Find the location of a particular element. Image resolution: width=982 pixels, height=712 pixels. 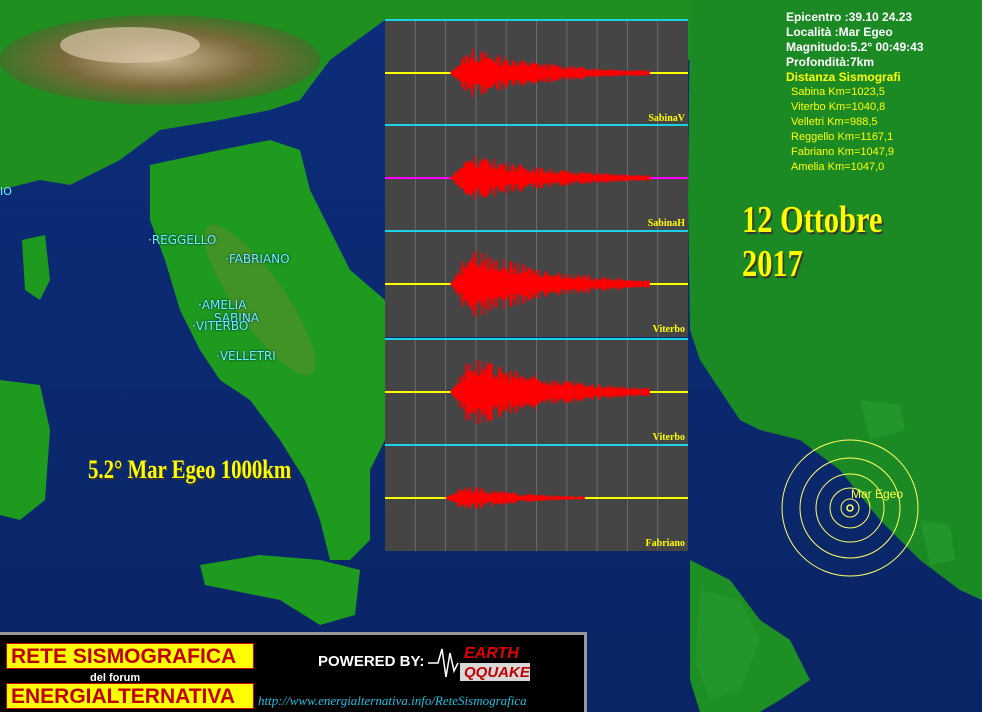

epicenter-coords: Epicentro :39.10 24.23 is located at coordinates (849, 17).